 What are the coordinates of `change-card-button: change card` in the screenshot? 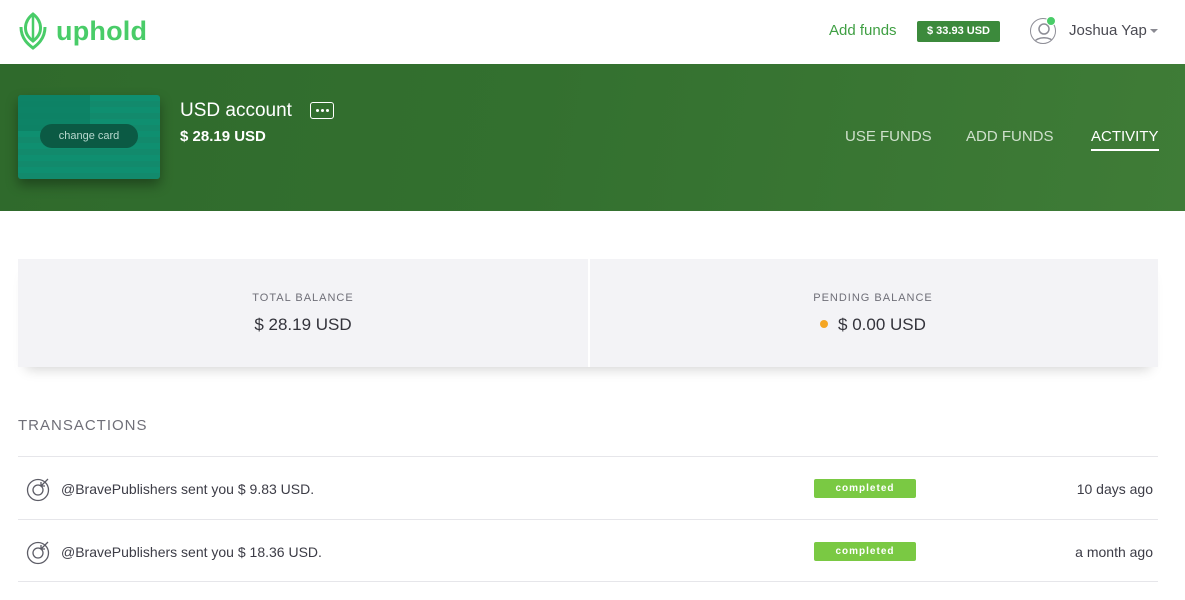 It's located at (89, 136).